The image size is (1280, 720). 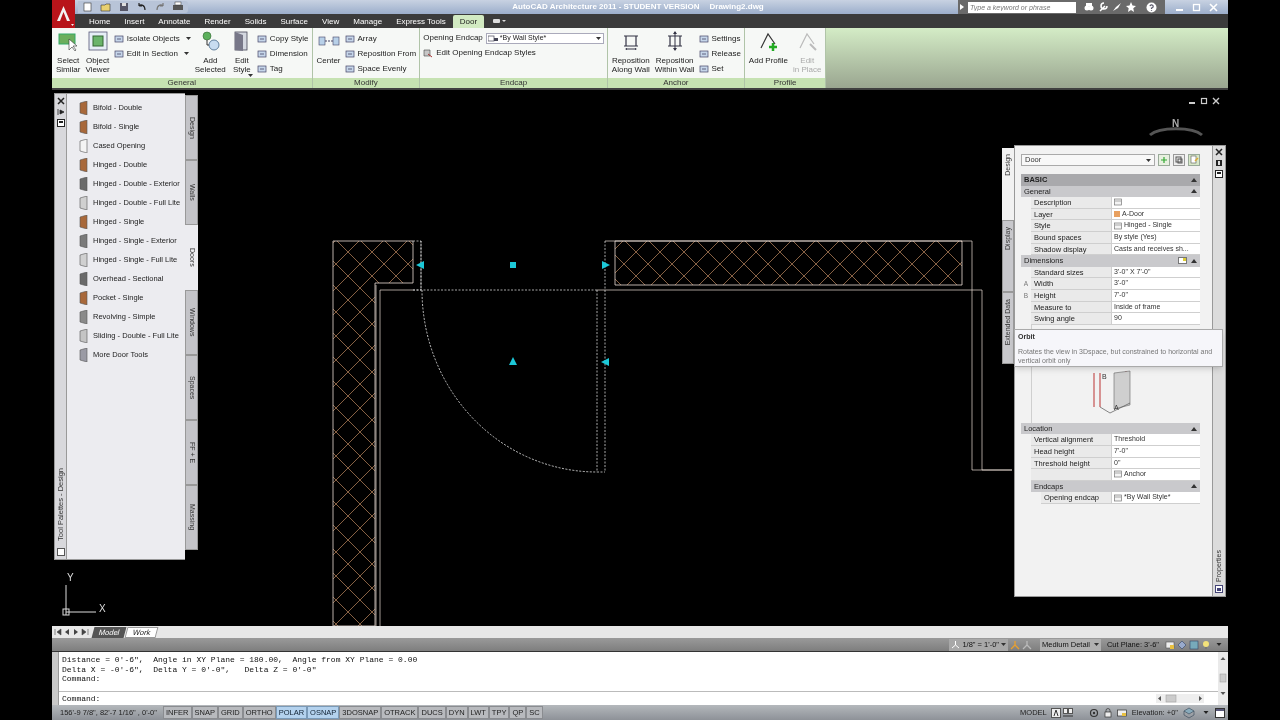 I want to click on select-objects-icon, so click(x=1179, y=160).